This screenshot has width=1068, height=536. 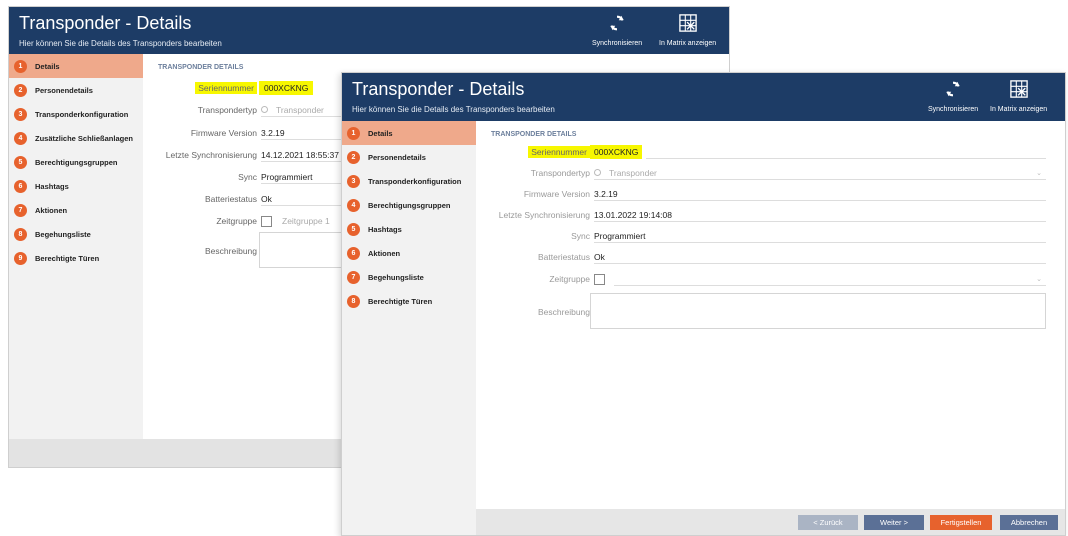 I want to click on nav-label: Transponderkonfiguration, so click(x=82, y=114).